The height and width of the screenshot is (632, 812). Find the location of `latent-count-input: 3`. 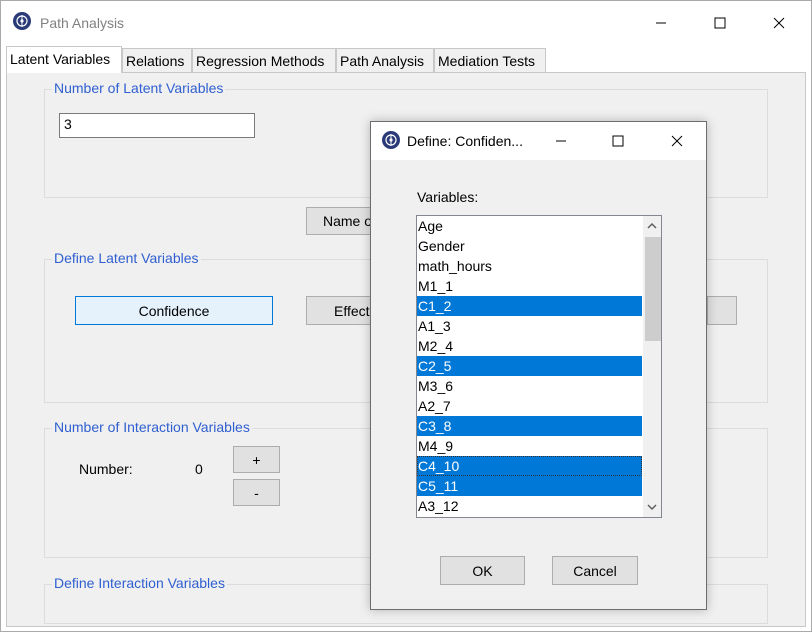

latent-count-input: 3 is located at coordinates (157, 125).